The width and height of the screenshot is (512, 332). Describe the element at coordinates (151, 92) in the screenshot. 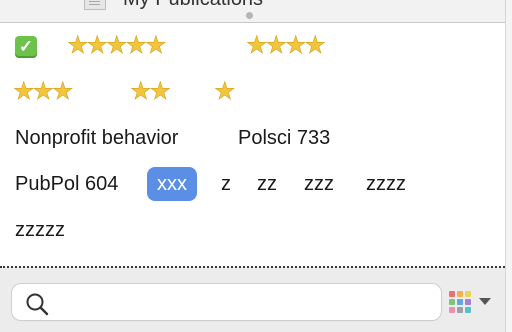

I see `tag-two-stars: ★★` at that location.